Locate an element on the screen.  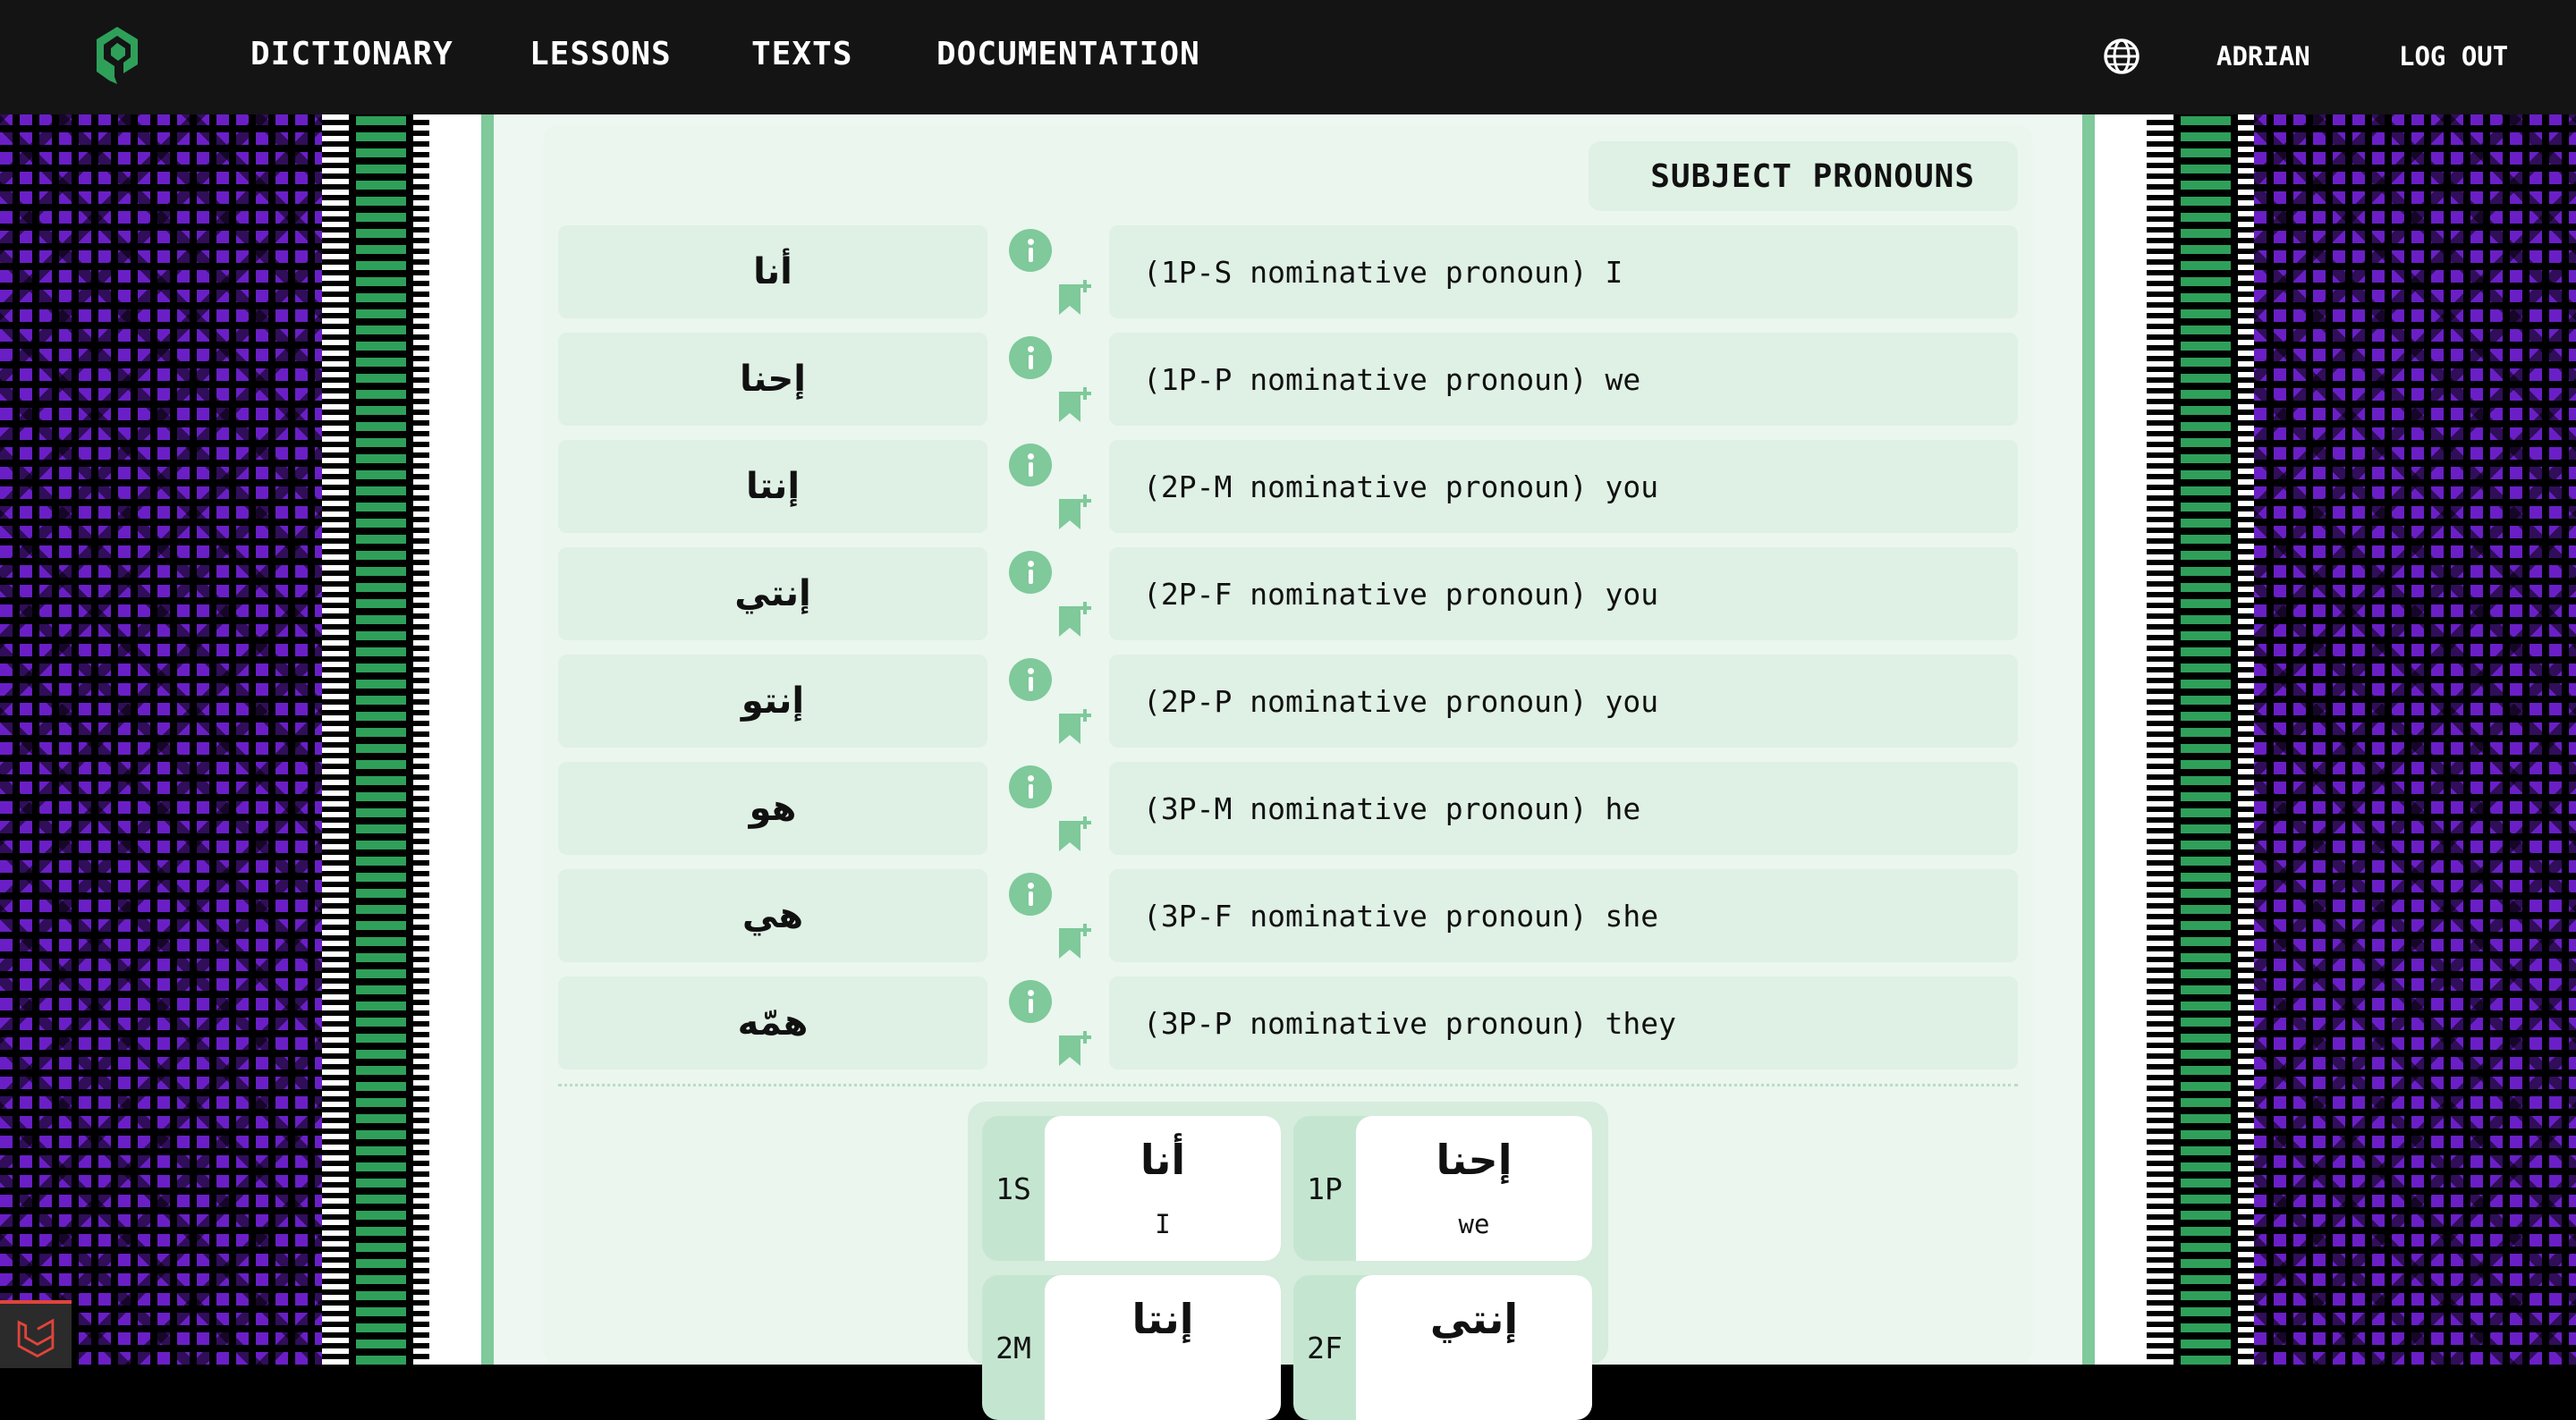
decorative-pattern-left is located at coordinates (161, 682).